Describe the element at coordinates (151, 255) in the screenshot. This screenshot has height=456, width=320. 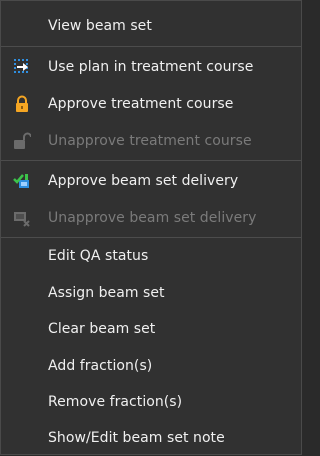
I see `menu-item-edit-qa-status: Edit QA status` at that location.